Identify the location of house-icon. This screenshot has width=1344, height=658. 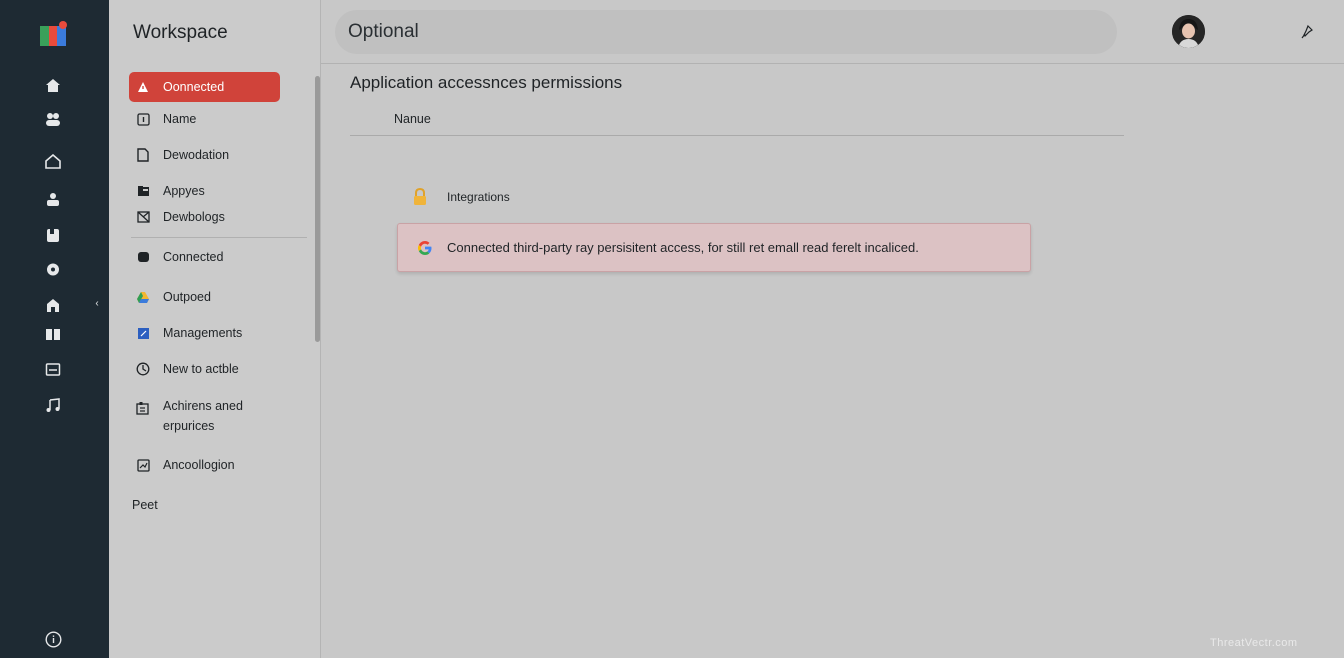
(53, 161).